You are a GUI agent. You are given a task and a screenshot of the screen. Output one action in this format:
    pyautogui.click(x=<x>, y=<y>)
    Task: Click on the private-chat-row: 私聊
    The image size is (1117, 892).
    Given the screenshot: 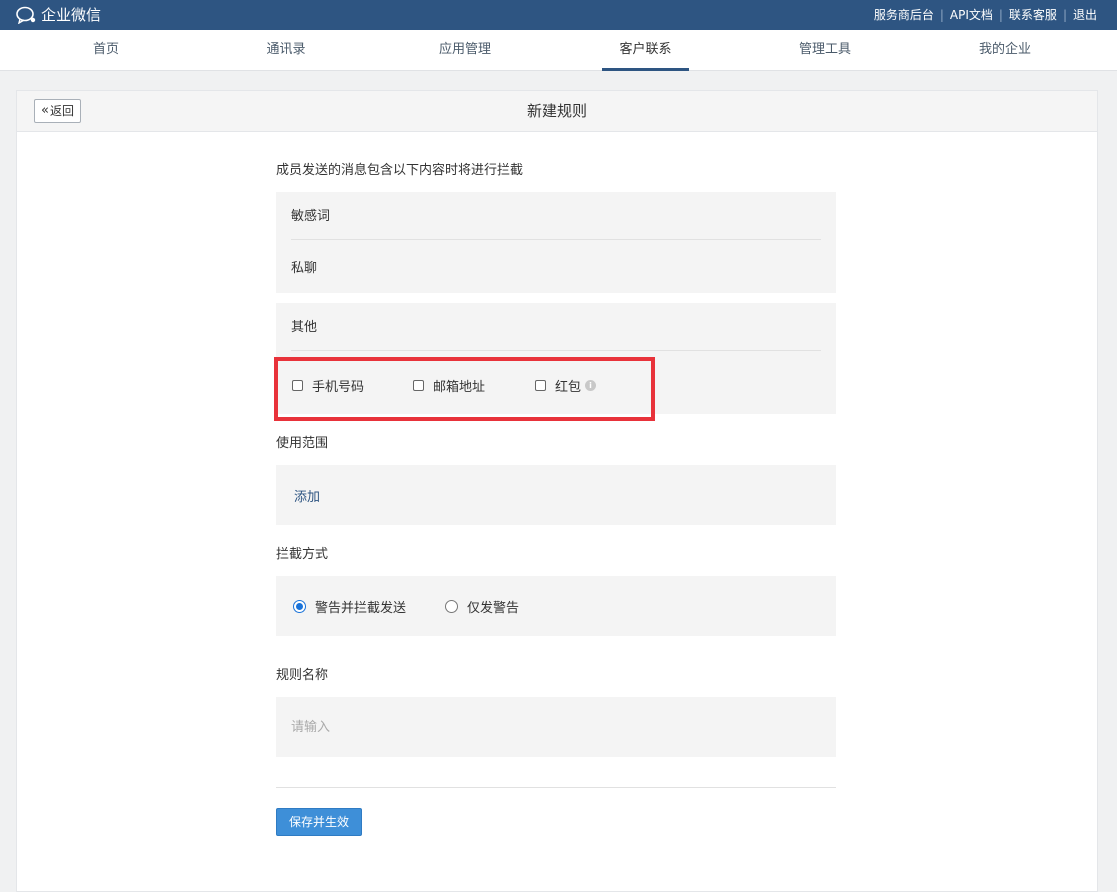 What is the action you would take?
    pyautogui.click(x=304, y=269)
    